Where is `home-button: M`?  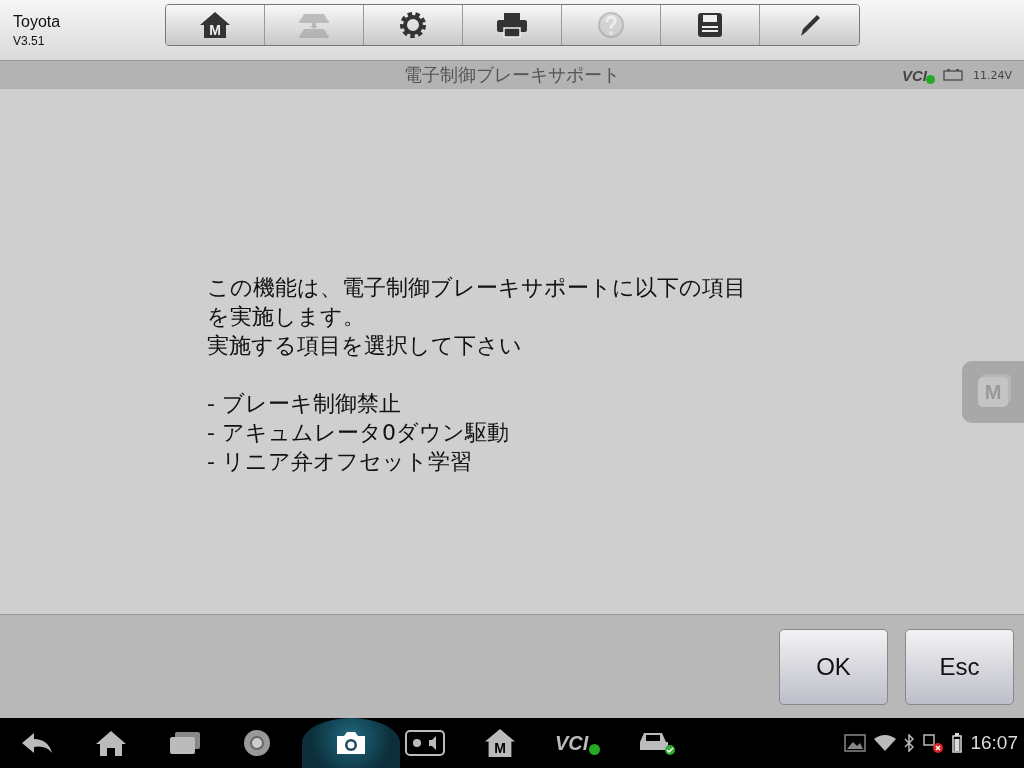
home-button: M is located at coordinates (215, 25).